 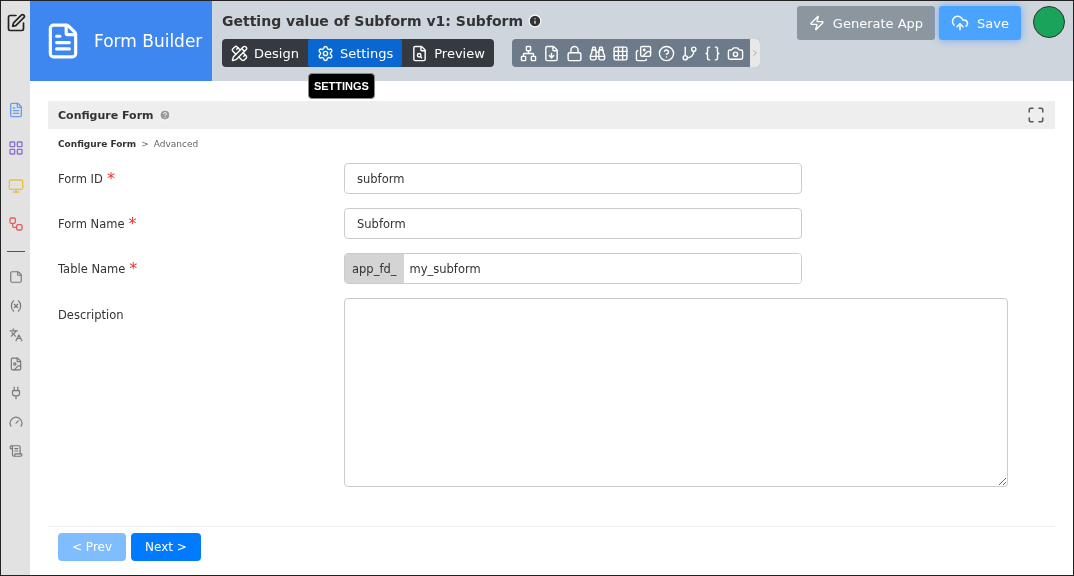 What do you see at coordinates (91, 315) in the screenshot?
I see `field-label: Description` at bounding box center [91, 315].